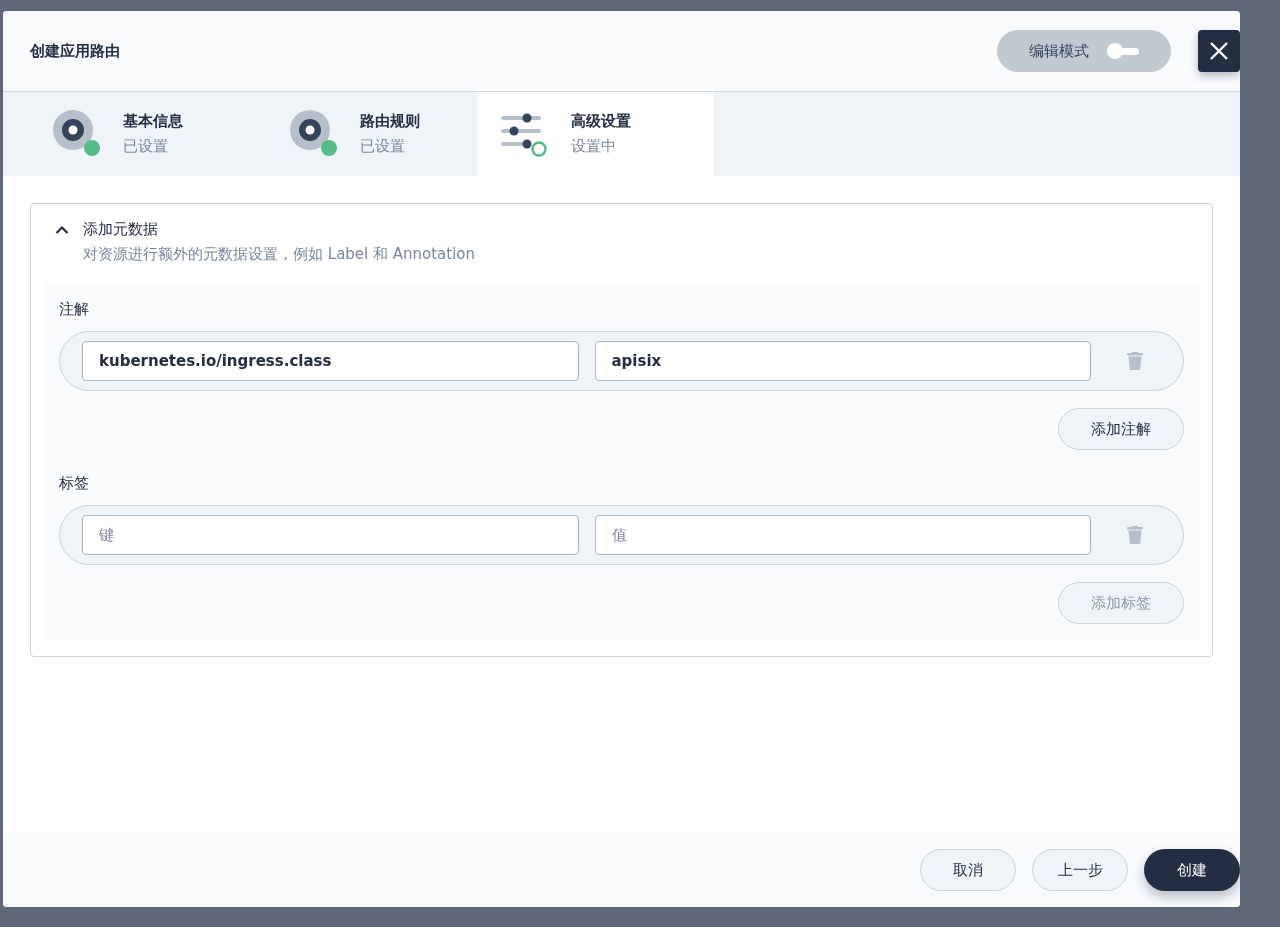 The image size is (1280, 927). What do you see at coordinates (1192, 870) in the screenshot?
I see `create-button: 创建` at bounding box center [1192, 870].